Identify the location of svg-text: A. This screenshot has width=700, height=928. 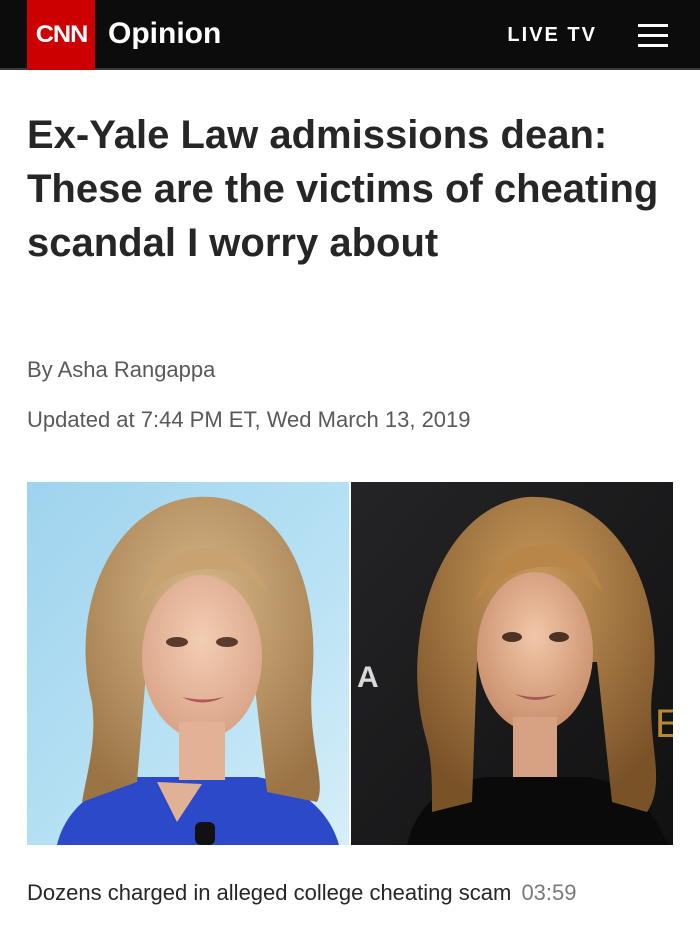
(368, 677).